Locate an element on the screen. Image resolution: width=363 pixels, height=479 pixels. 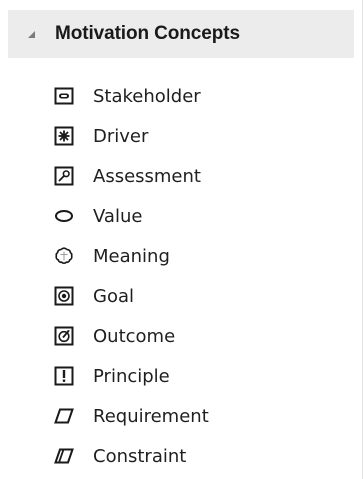
meaning-icon is located at coordinates (64, 256).